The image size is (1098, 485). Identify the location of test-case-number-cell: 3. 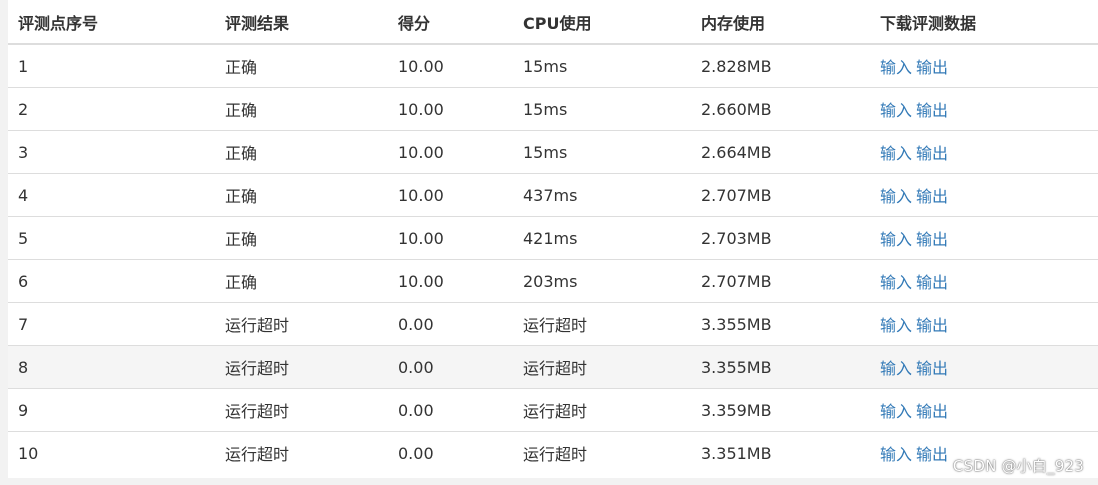
(111, 152).